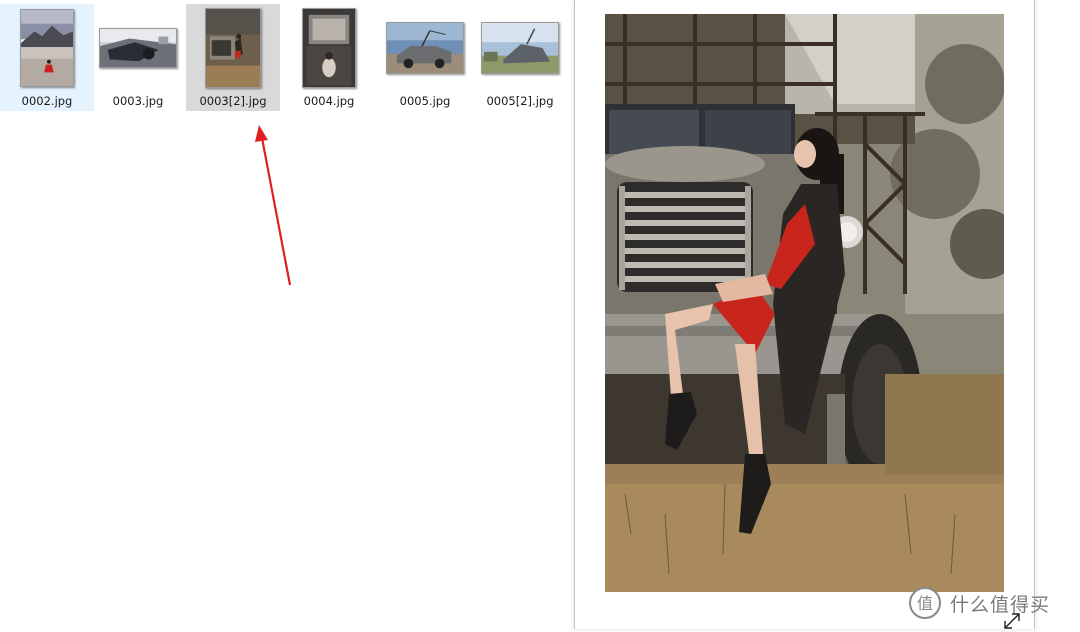 The width and height of the screenshot is (1080, 632). I want to click on file-item-0003-2: 0003[2].jpg, so click(233, 57).